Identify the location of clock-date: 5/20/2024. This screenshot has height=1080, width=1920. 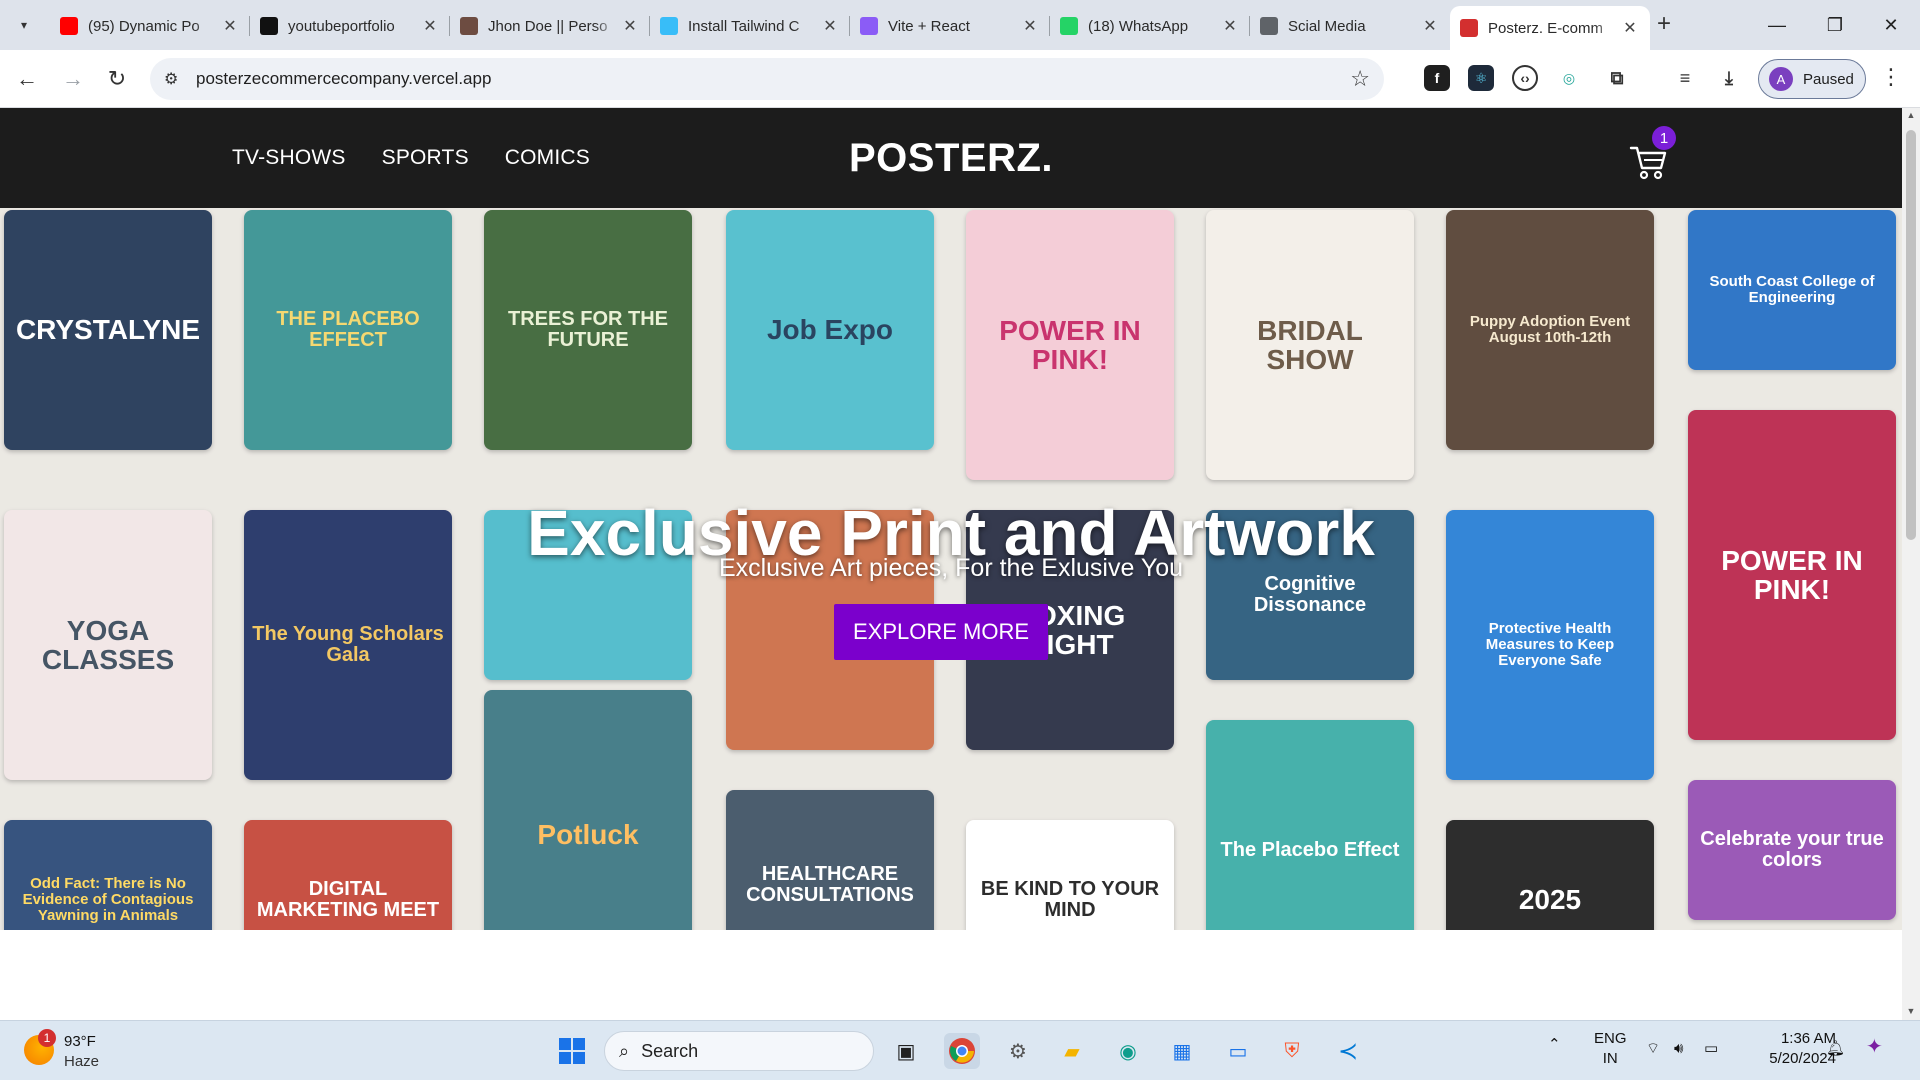
(1802, 1058).